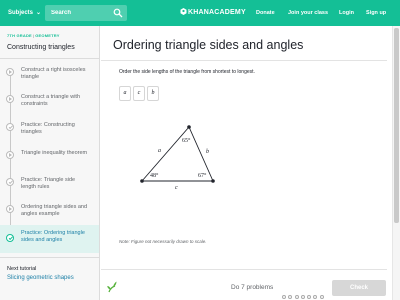  Describe the element at coordinates (53, 73) in the screenshot. I see `sidebar-item-label: Construct a right isosceles triangle` at that location.